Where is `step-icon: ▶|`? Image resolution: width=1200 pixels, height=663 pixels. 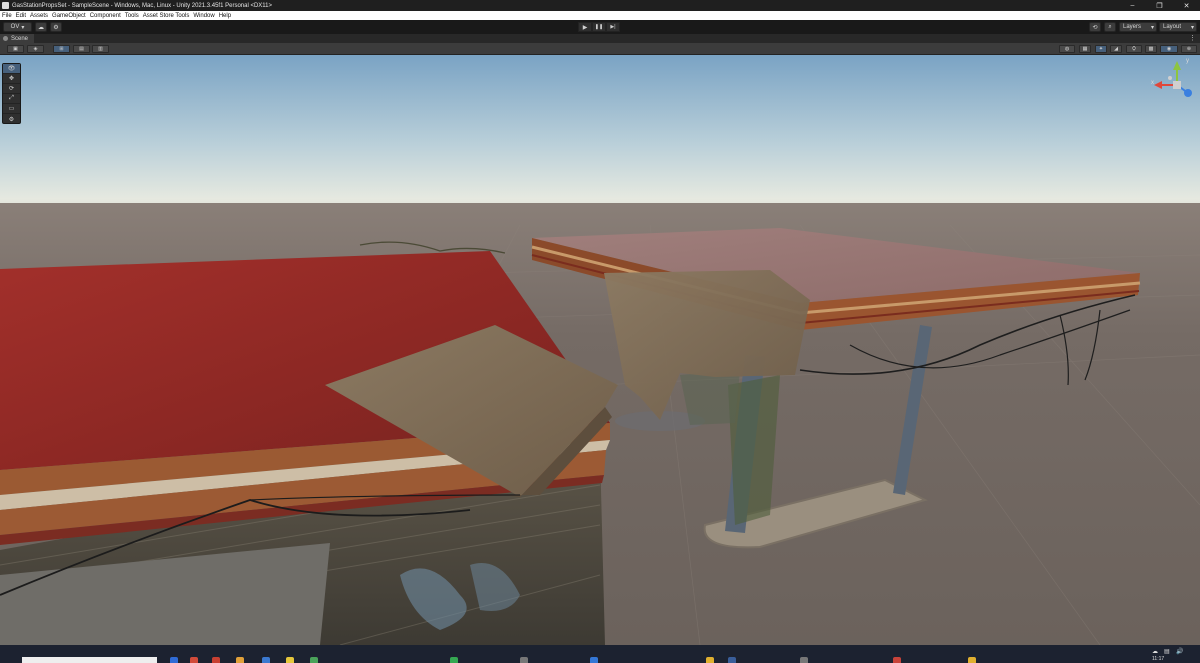 step-icon: ▶| is located at coordinates (613, 27).